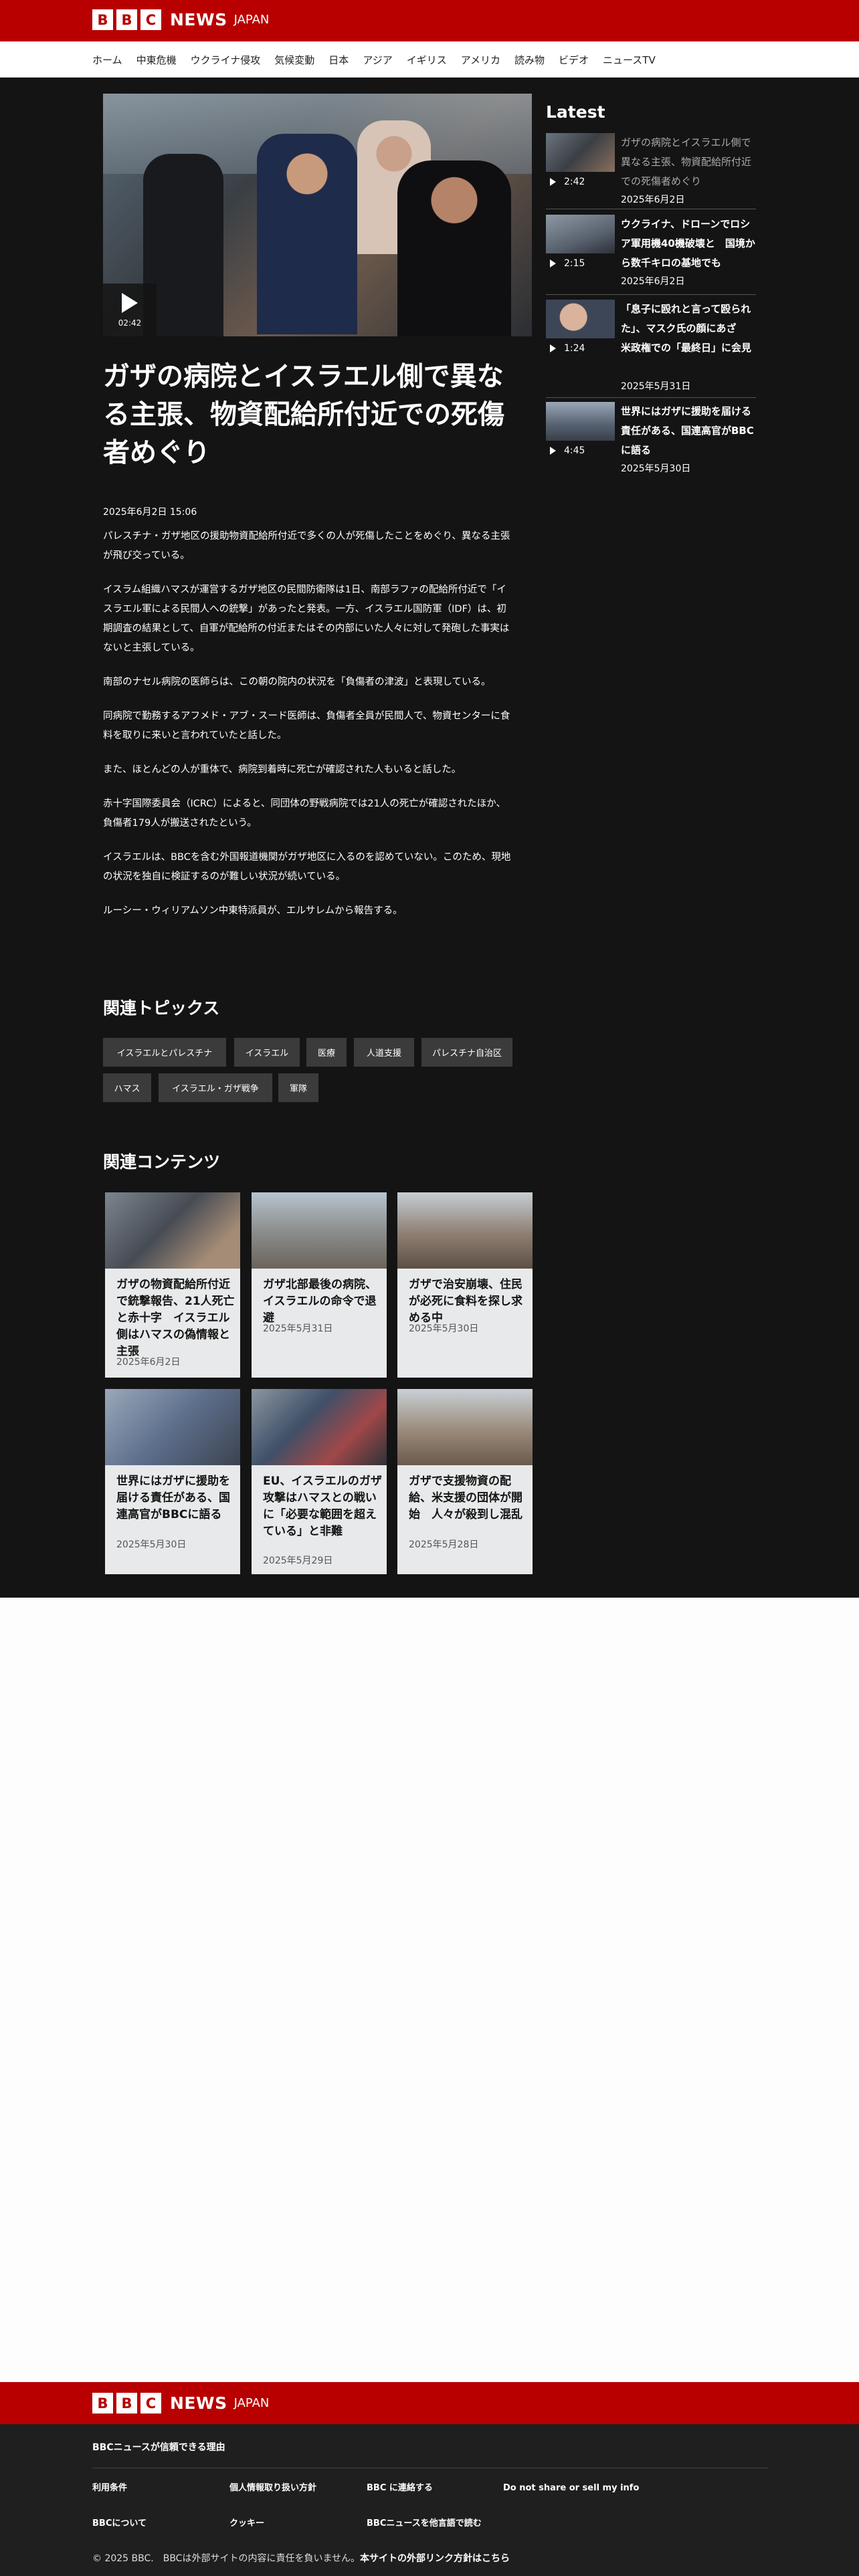 The height and width of the screenshot is (2576, 859). Describe the element at coordinates (651, 294) in the screenshot. I see `latest-divider` at that location.